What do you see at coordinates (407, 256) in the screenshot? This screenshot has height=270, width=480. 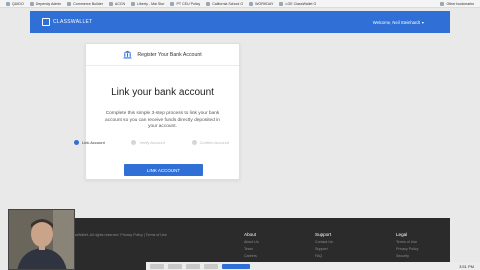 I see `footer-link: Security` at bounding box center [407, 256].